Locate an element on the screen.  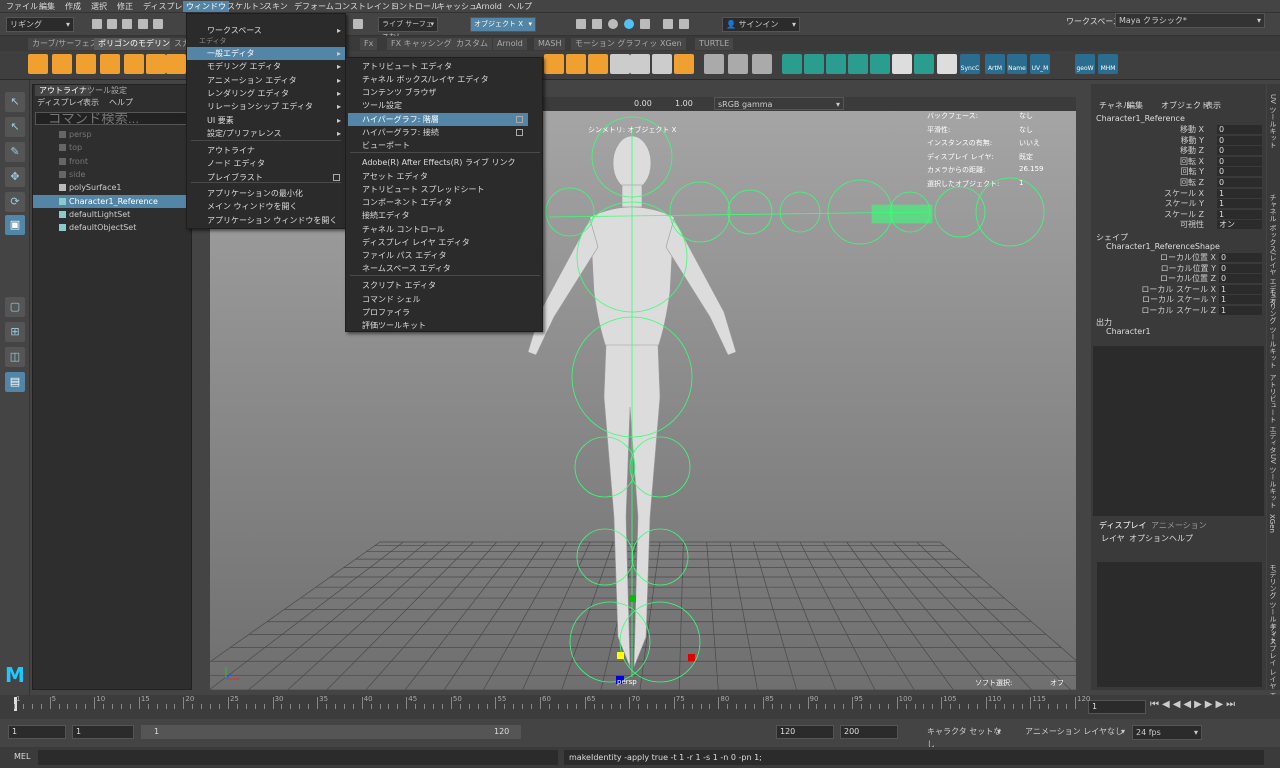
window-menu-item-3: モデリング エディタ ▸ is located at coordinates (266, 66).